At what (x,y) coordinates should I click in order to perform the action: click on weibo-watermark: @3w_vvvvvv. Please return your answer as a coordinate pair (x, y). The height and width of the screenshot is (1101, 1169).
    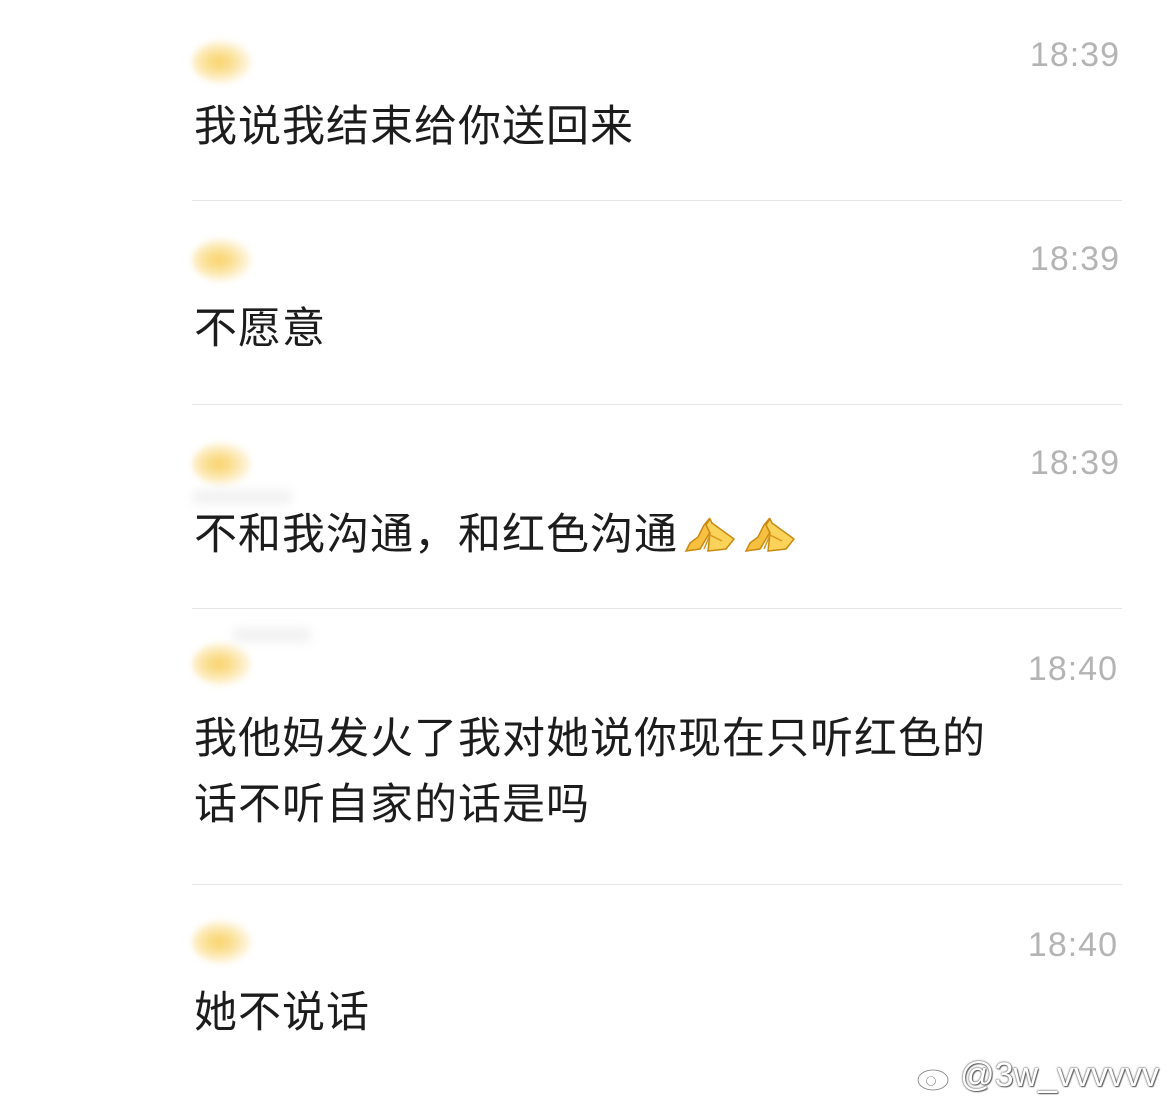
    Looking at the image, I should click on (1037, 1075).